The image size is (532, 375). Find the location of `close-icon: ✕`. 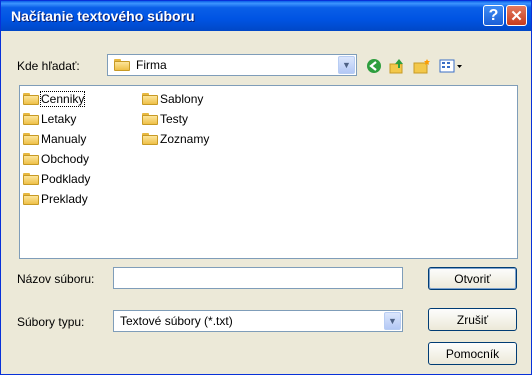

close-icon: ✕ is located at coordinates (516, 15).